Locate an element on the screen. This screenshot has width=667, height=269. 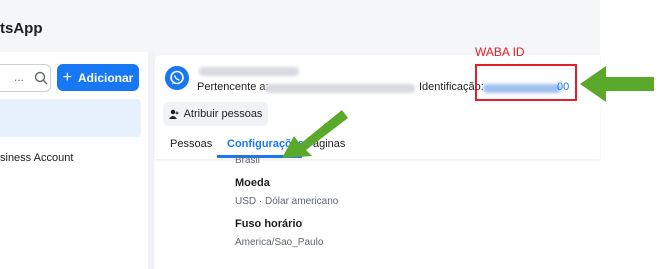
search-icon is located at coordinates (41, 78).